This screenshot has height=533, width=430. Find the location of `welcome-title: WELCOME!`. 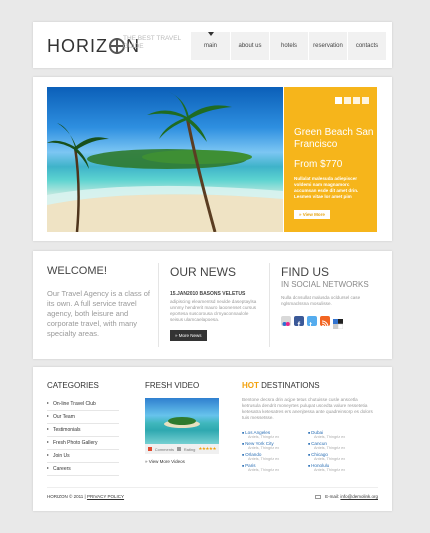

welcome-title: WELCOME! is located at coordinates (77, 271).